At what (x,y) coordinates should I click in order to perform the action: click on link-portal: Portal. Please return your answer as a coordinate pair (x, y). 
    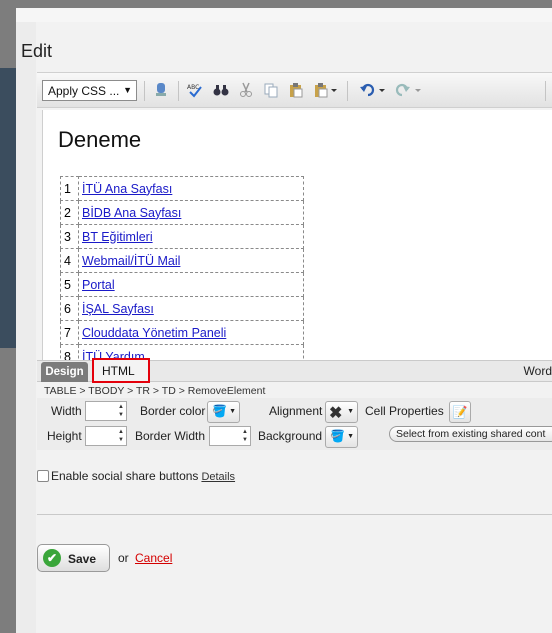
    Looking at the image, I should click on (98, 285).